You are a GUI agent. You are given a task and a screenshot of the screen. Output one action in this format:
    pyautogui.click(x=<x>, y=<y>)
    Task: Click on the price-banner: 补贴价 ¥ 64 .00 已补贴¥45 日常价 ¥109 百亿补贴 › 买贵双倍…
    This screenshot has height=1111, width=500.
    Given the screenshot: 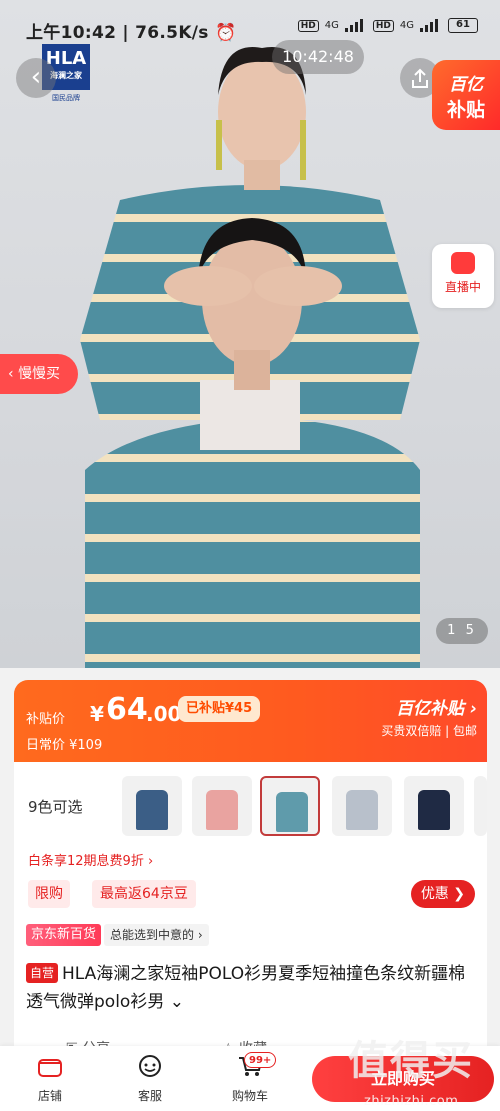 What is the action you would take?
    pyautogui.click(x=250, y=721)
    